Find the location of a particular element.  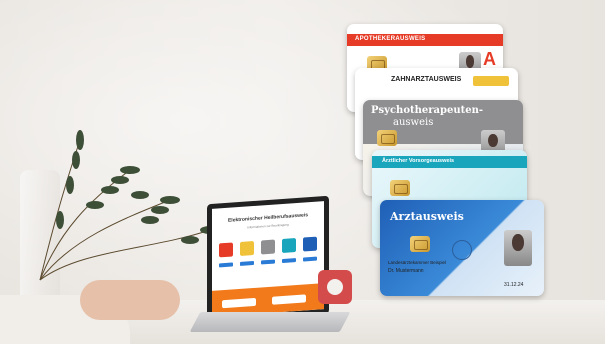

card-expiry-date: 31.12.24 is located at coordinates (514, 285).